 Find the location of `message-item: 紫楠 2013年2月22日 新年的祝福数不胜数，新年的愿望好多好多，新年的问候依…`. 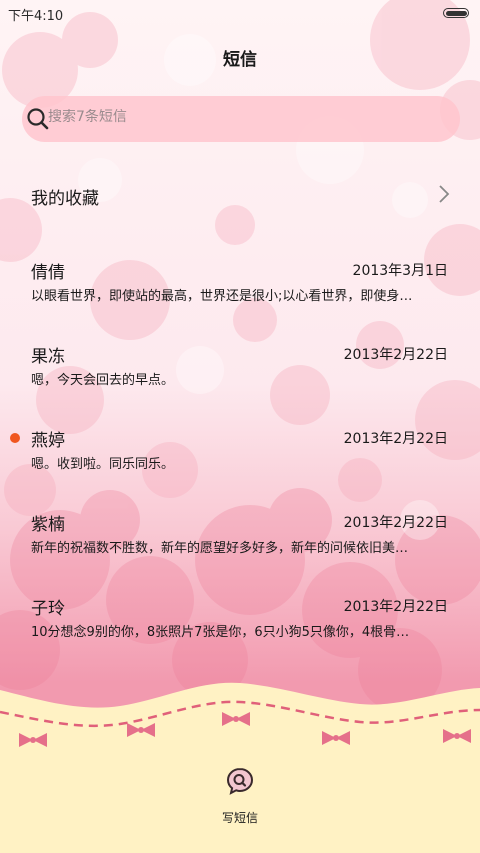

message-item: 紫楠 2013年2月22日 新年的祝福数不胜数，新年的愿望好多好多，新年的问候依… is located at coordinates (240, 540).